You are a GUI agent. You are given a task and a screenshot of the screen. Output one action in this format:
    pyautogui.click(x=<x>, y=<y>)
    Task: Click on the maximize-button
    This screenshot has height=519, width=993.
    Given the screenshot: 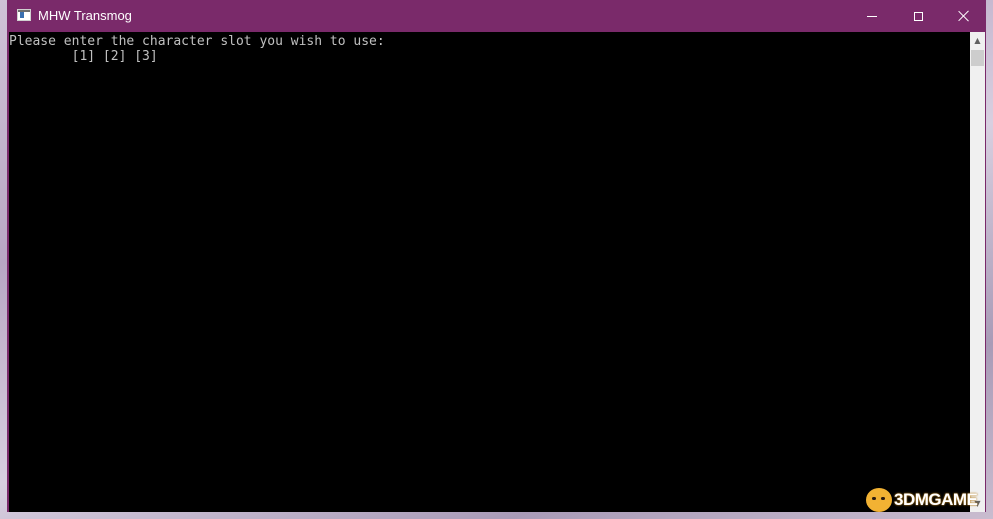 What is the action you would take?
    pyautogui.click(x=918, y=16)
    